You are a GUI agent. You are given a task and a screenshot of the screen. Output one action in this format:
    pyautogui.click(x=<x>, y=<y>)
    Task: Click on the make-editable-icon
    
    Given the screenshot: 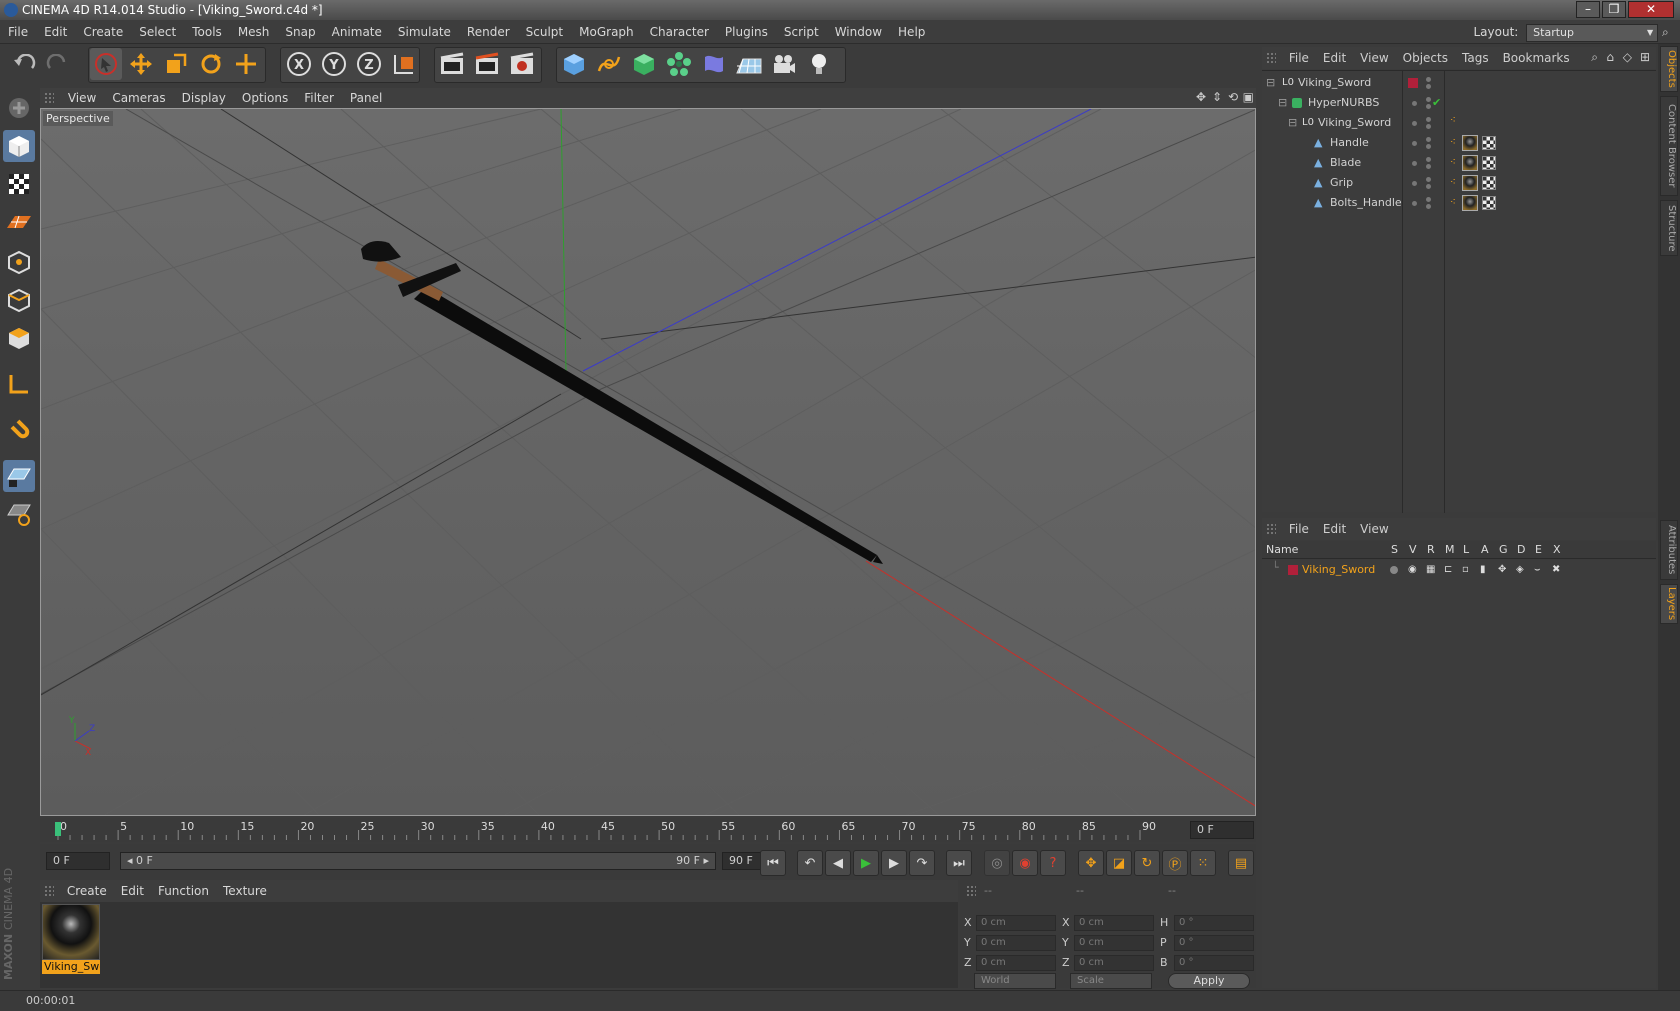 What is the action you would take?
    pyautogui.click(x=19, y=108)
    